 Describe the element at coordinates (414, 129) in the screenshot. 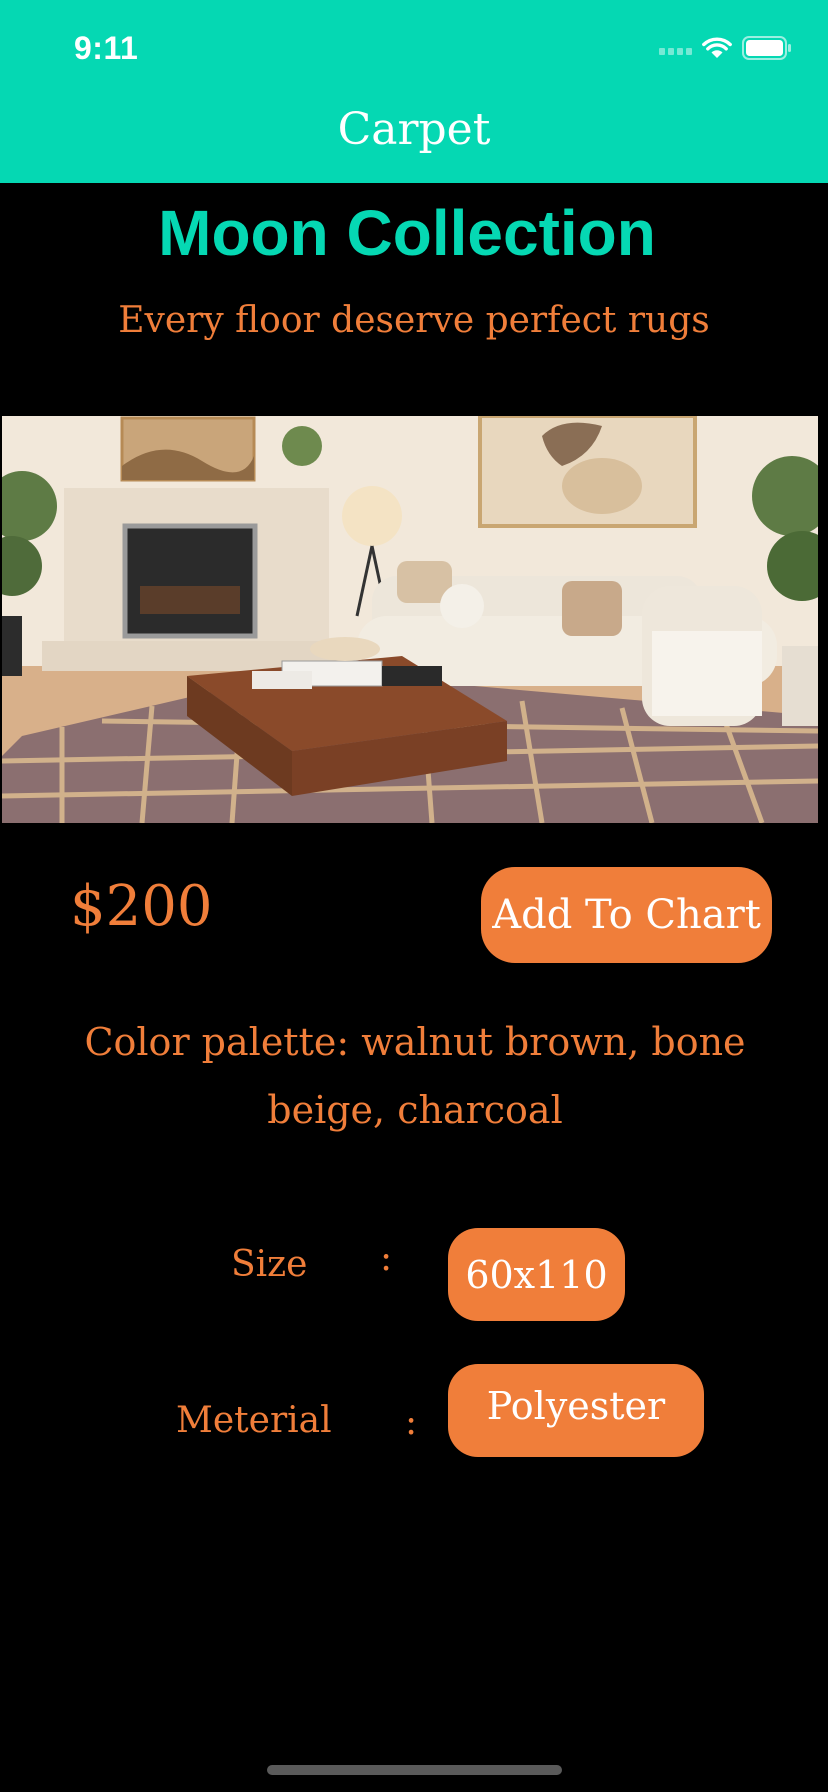

I see `nav-title: Carpet` at that location.